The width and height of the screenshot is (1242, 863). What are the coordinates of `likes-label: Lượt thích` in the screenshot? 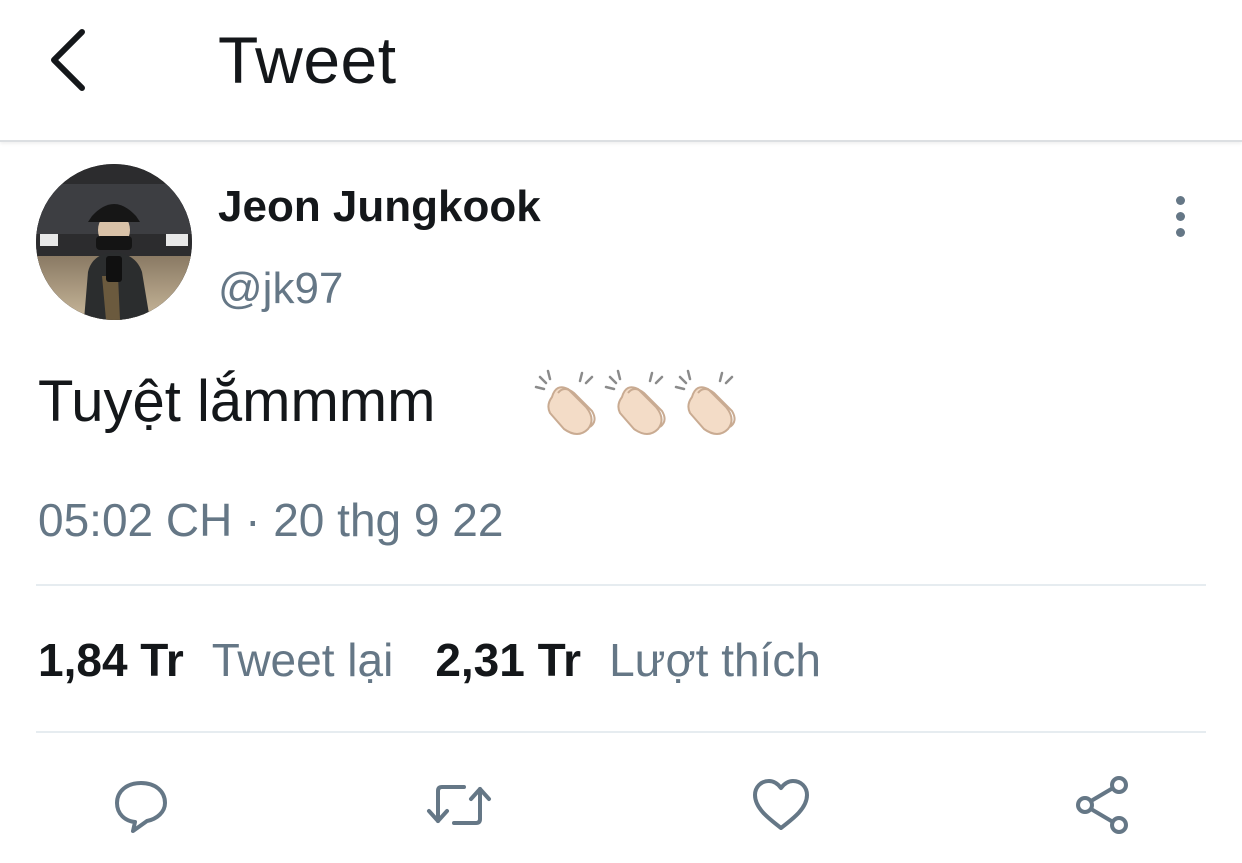 It's located at (715, 660).